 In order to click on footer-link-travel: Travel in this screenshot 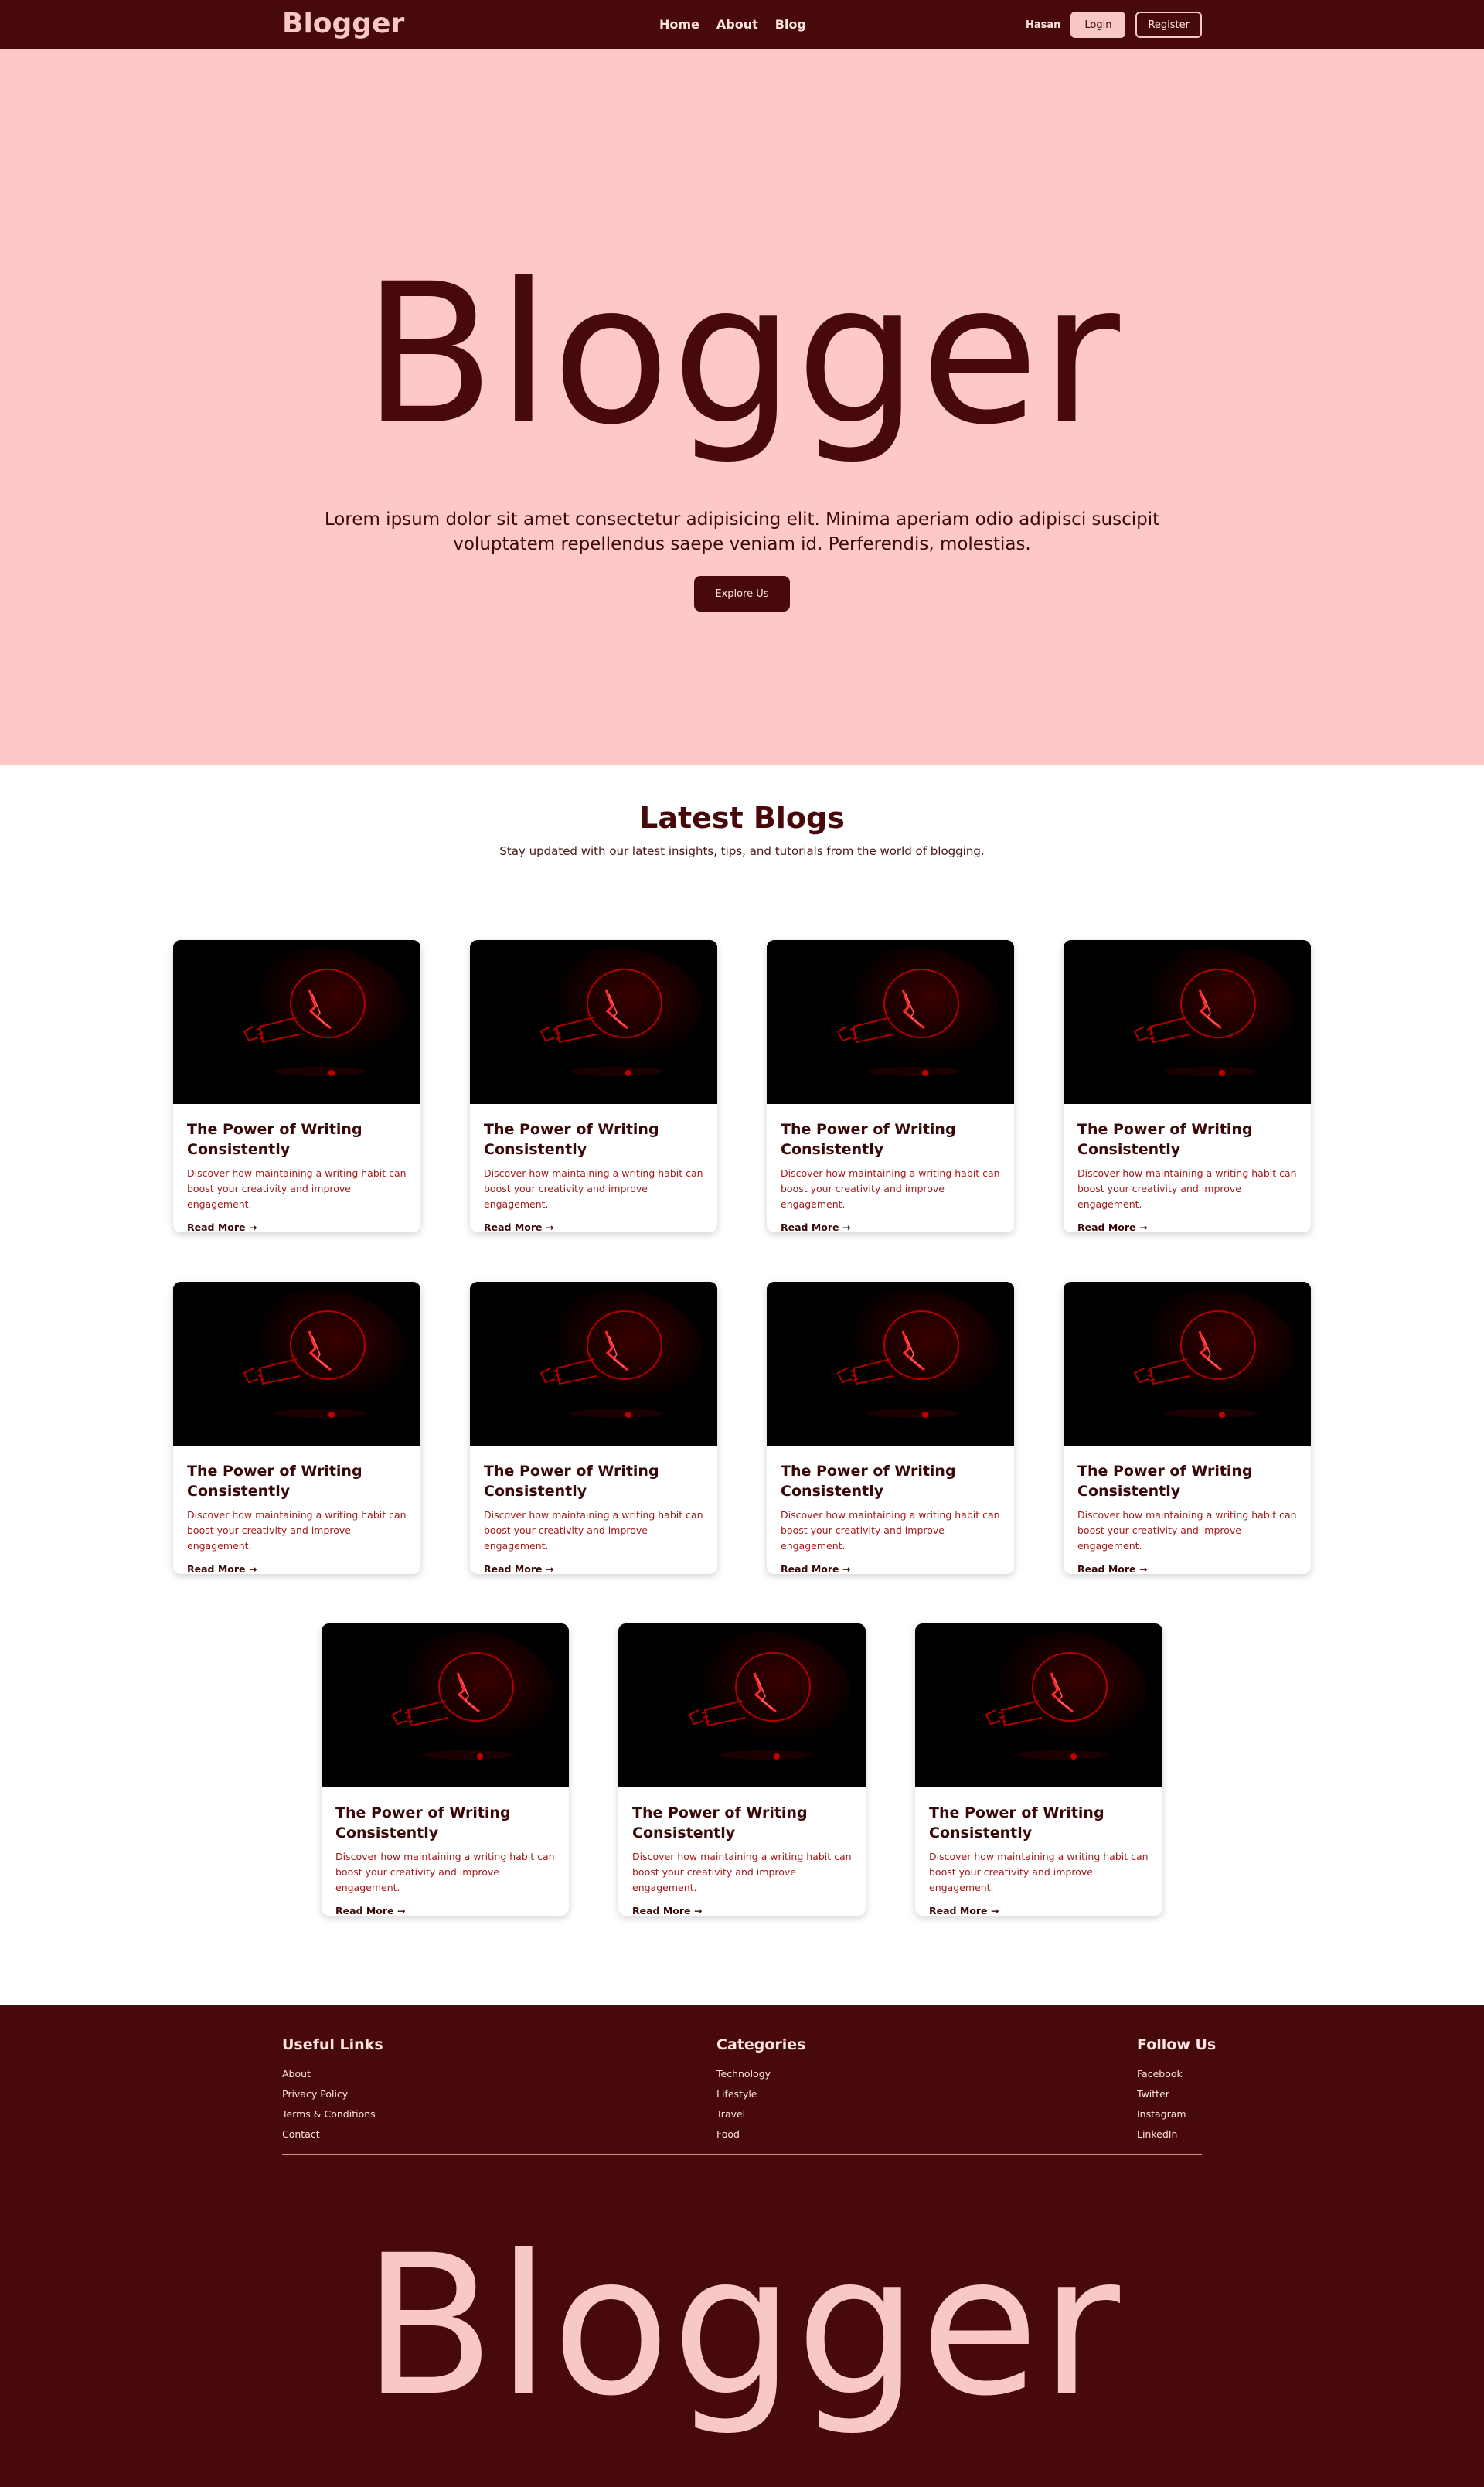, I will do `click(760, 2114)`.